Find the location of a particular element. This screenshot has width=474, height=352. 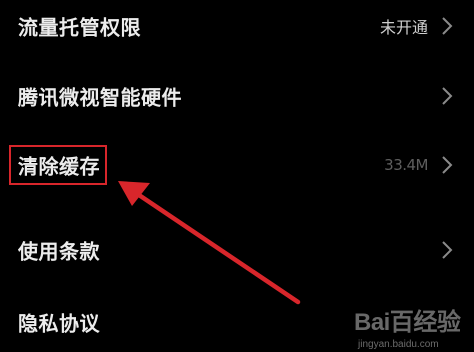

row-label: 使用条款 is located at coordinates (59, 251).